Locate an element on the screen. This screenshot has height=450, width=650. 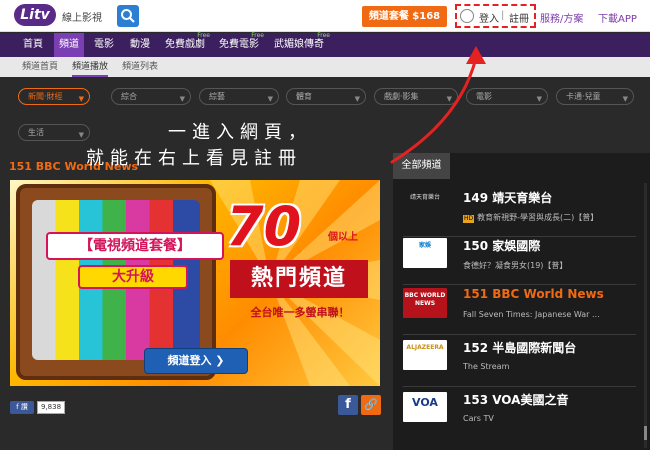
nav-movies-label: 電影 is located at coordinates (104, 44).